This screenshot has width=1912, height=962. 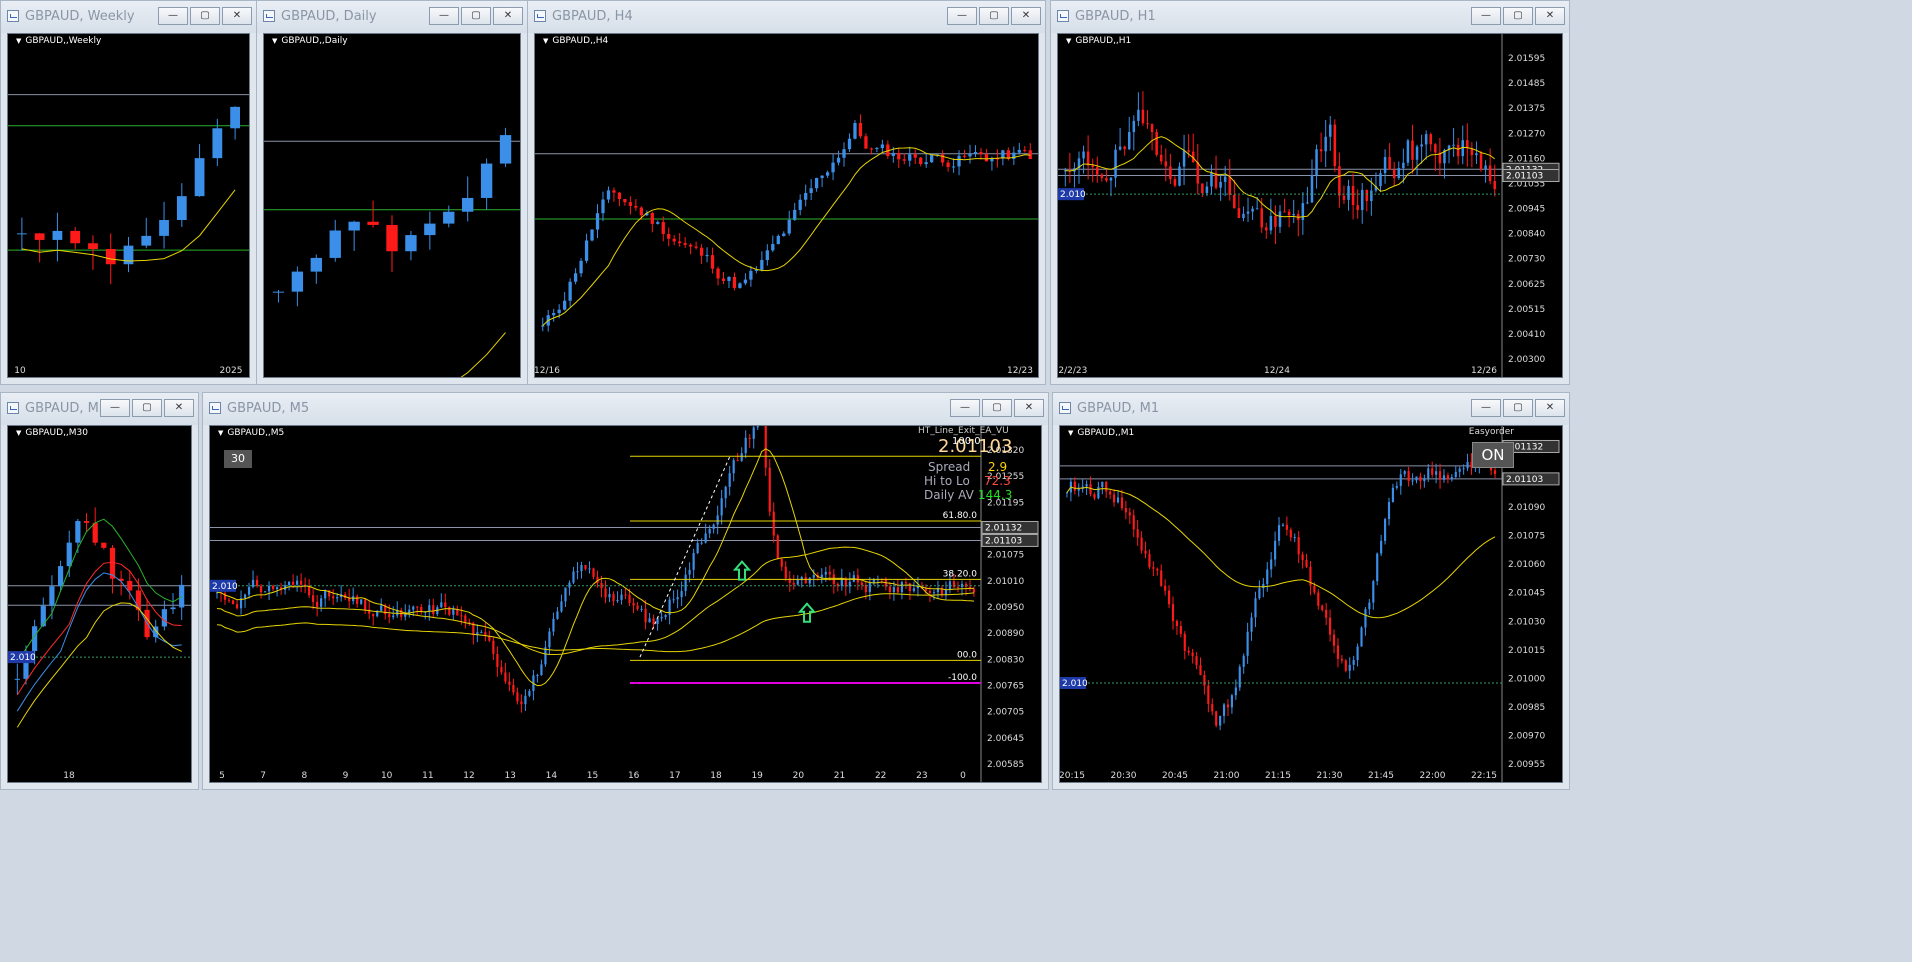 What do you see at coordinates (1493, 455) in the screenshot?
I see `easyorder-on-button: ON` at bounding box center [1493, 455].